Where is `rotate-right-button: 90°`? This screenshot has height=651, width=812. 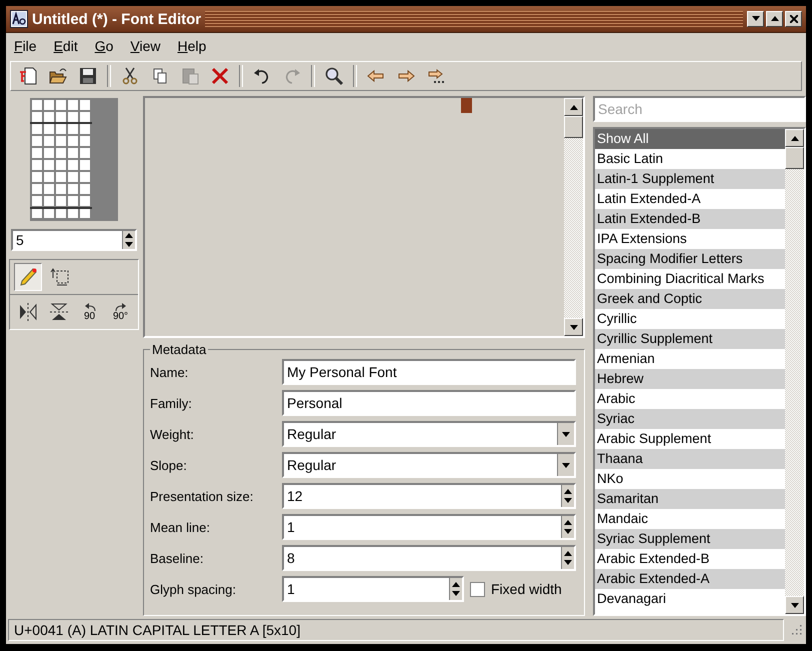
rotate-right-button: 90° is located at coordinates (120, 312).